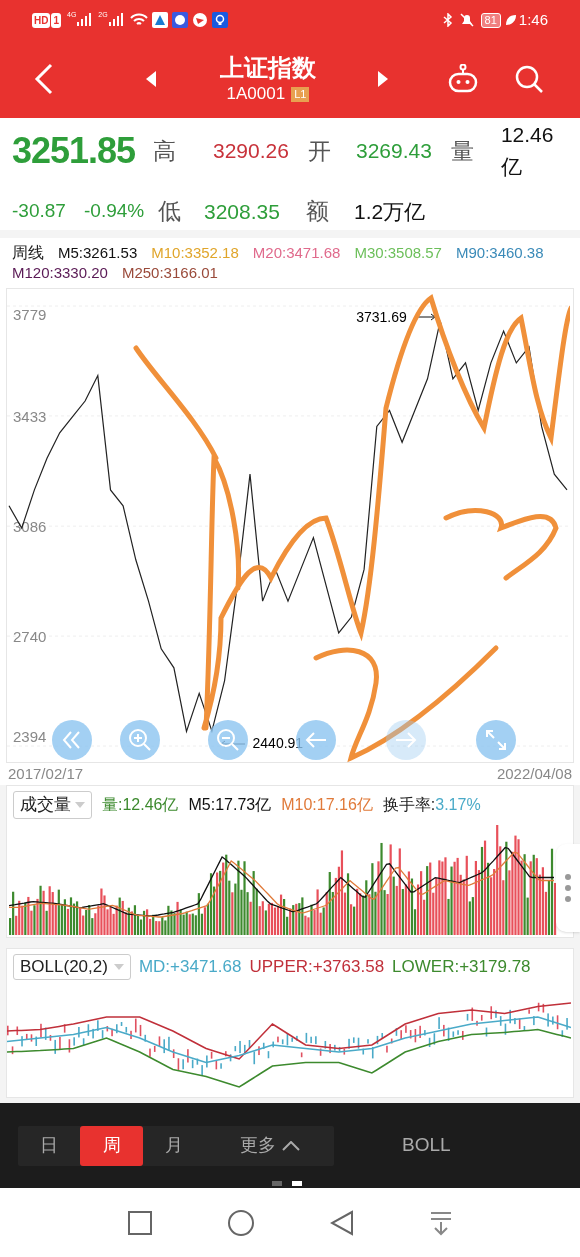  I want to click on y-tick-label: 3086, so click(30, 527).